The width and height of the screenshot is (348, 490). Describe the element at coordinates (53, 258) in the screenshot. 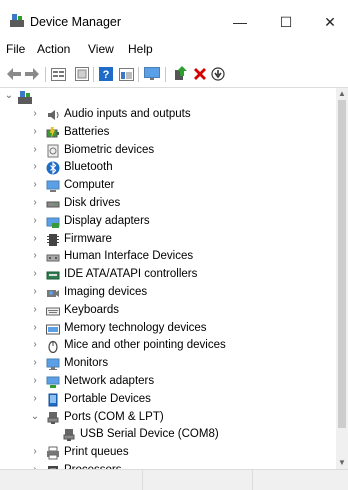

I see `hid-icon` at that location.